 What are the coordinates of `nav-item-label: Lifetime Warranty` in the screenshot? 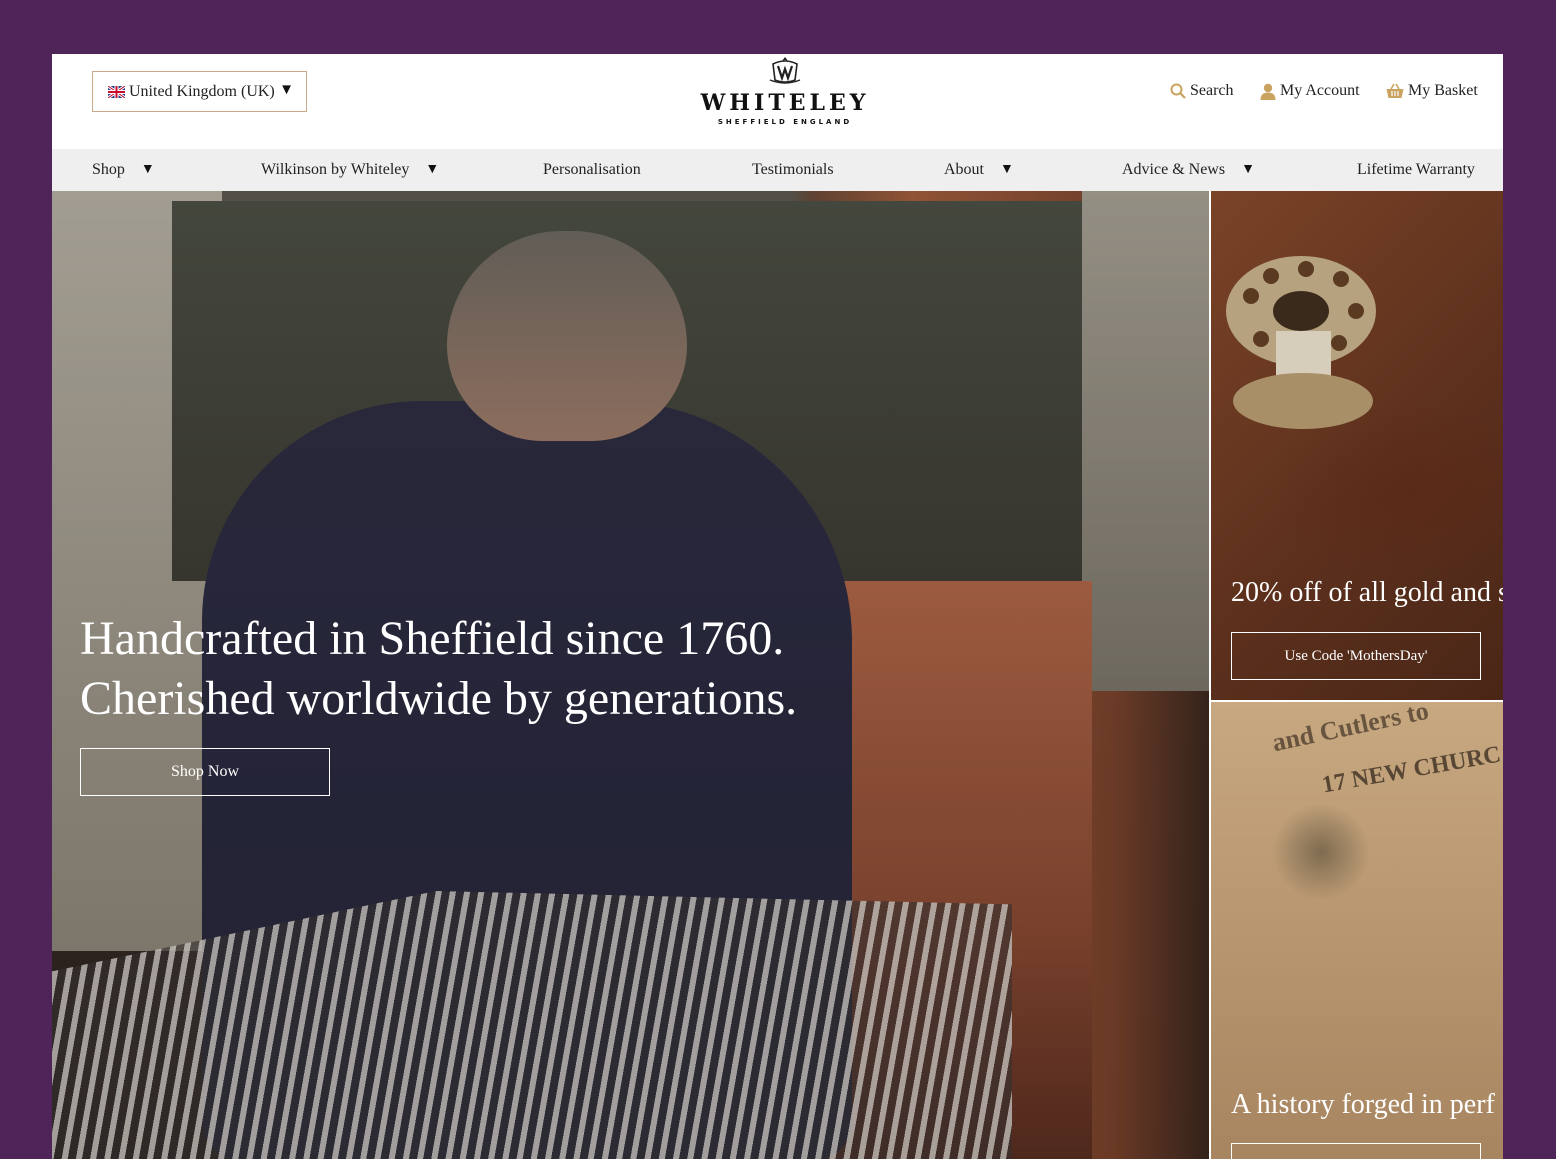 It's located at (1416, 169).